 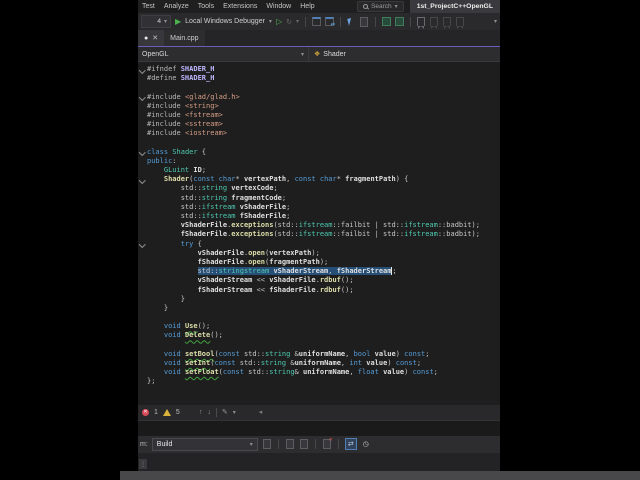 What do you see at coordinates (421, 23) in the screenshot?
I see `toggle-bookmark-icon` at bounding box center [421, 23].